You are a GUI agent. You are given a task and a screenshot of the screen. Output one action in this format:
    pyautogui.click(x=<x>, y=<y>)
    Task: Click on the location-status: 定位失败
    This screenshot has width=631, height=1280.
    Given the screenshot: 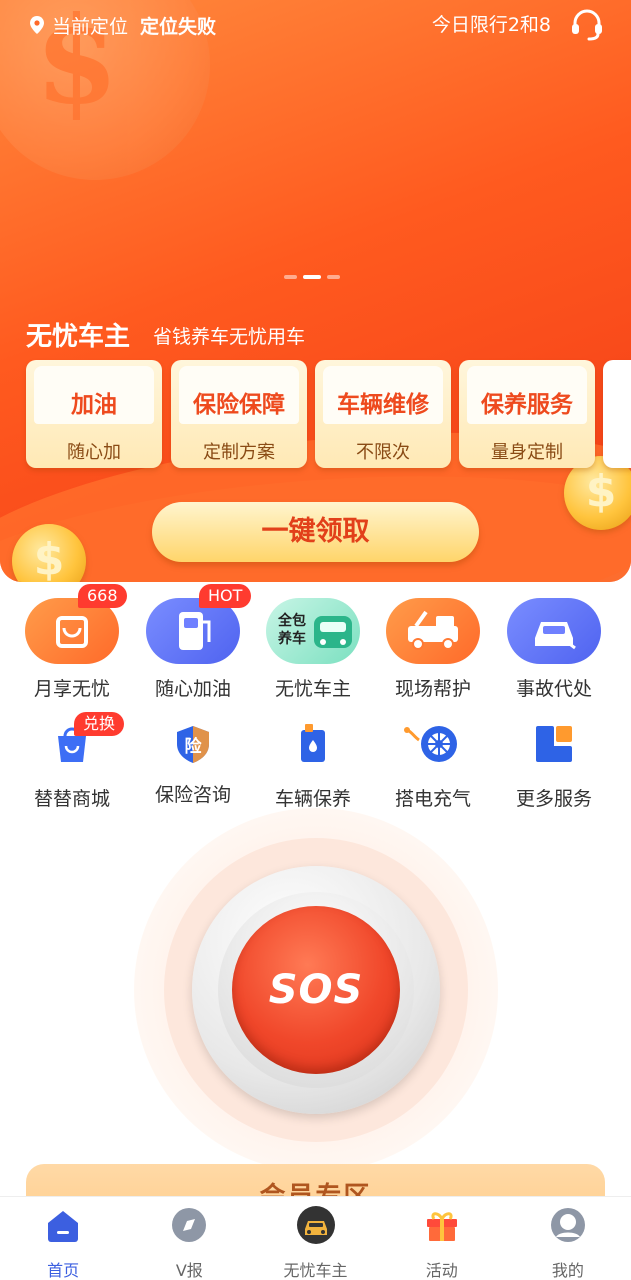 What is the action you would take?
    pyautogui.click(x=178, y=26)
    